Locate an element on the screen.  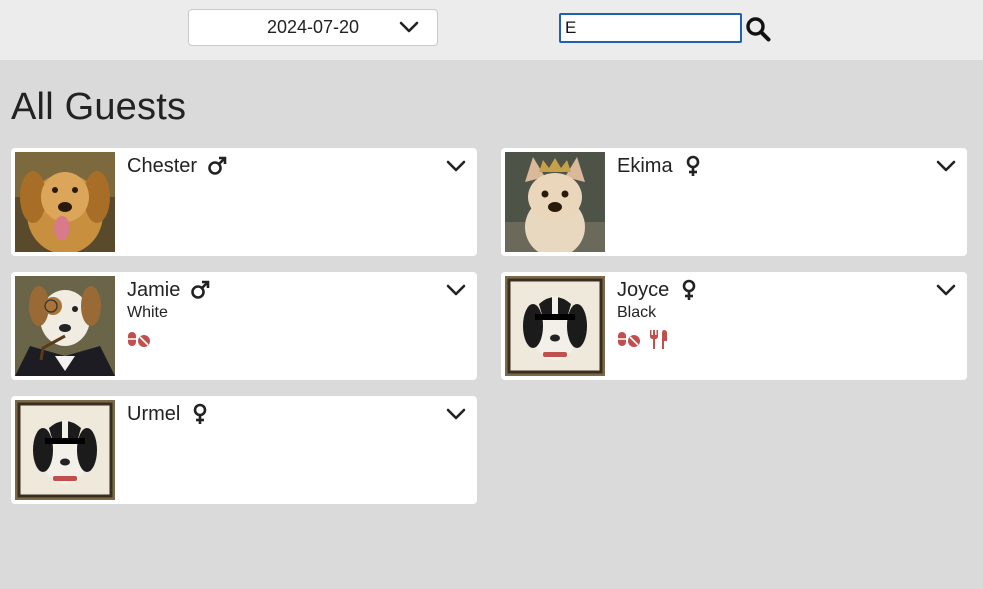
guest-name: Jamie is located at coordinates (154, 289).